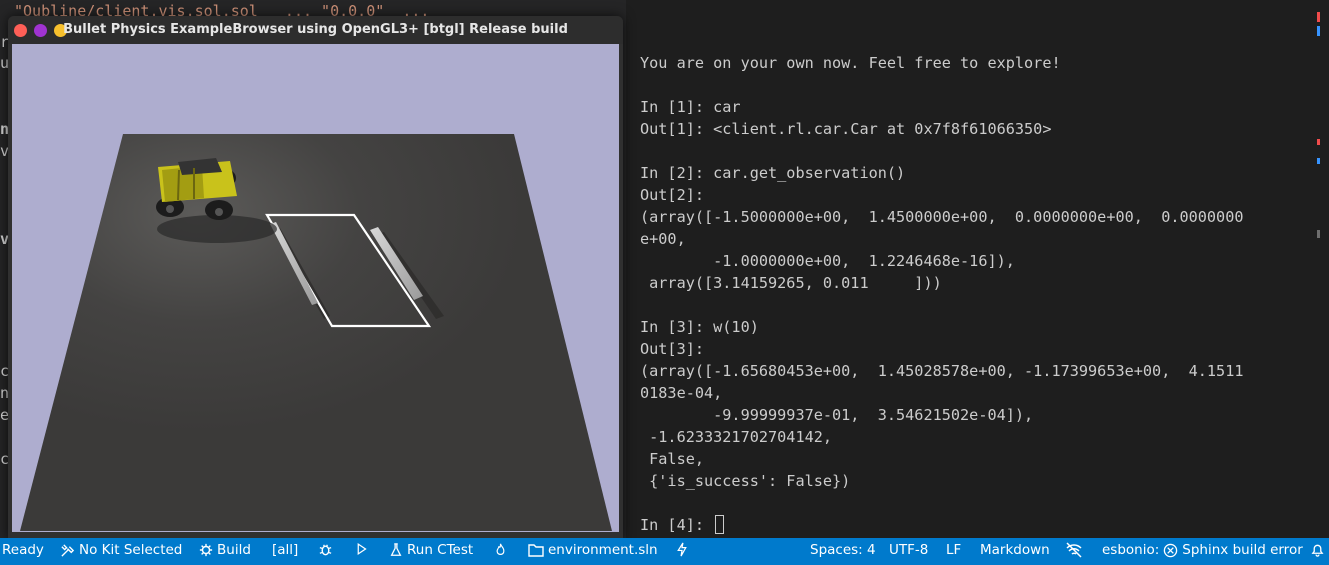  I want to click on solution-label: environment.sln, so click(603, 550).